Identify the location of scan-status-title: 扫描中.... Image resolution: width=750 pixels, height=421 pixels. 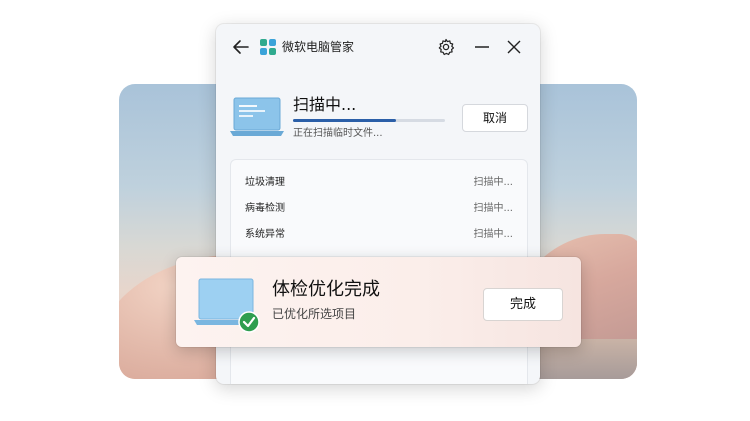
(325, 104).